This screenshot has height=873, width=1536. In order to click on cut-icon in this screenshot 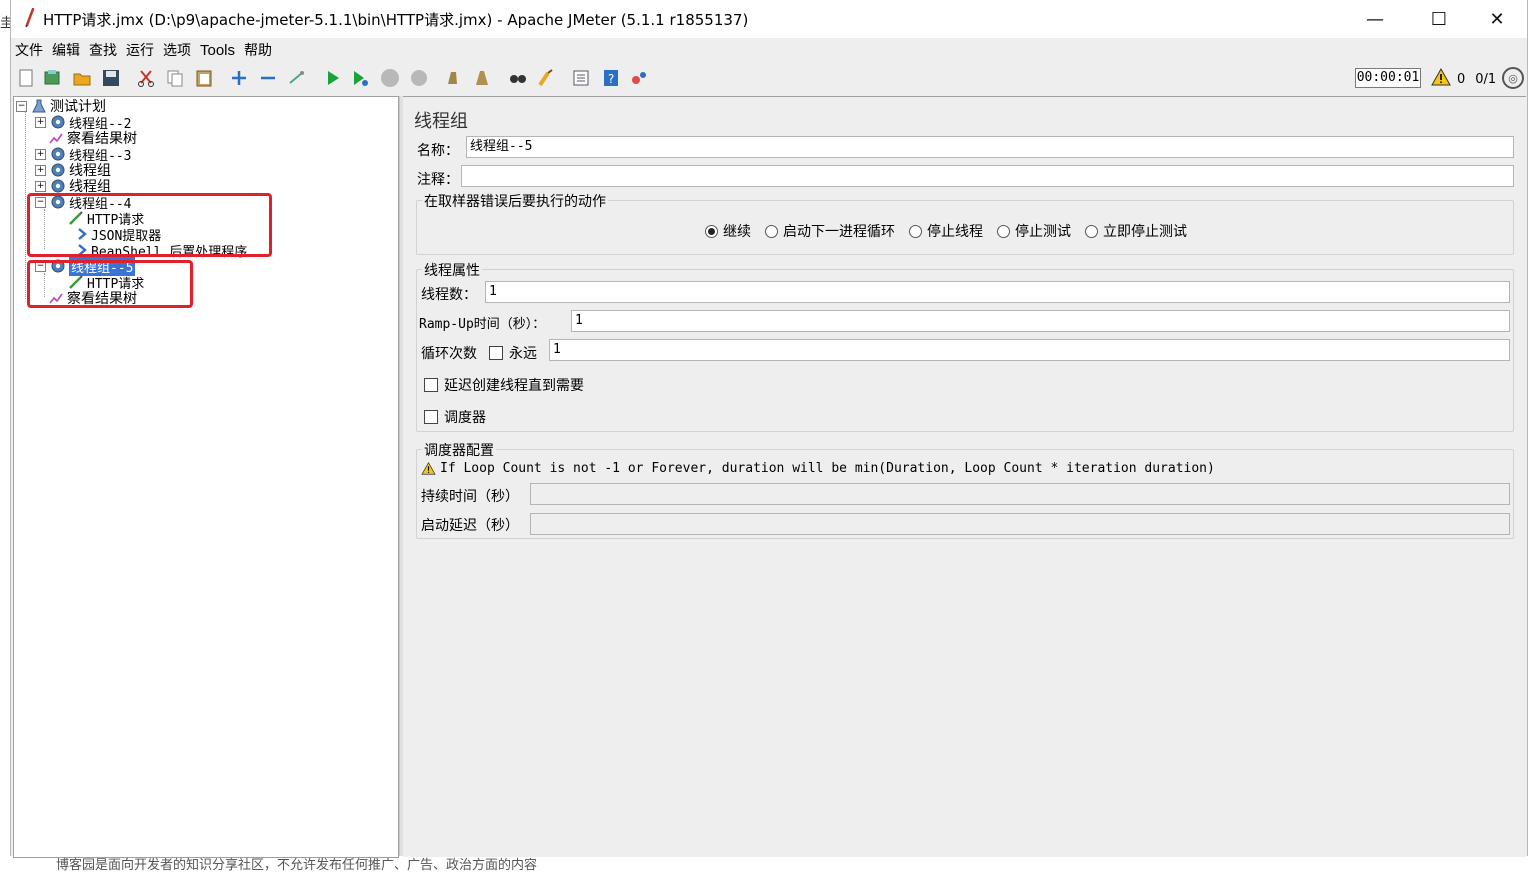, I will do `click(146, 78)`.